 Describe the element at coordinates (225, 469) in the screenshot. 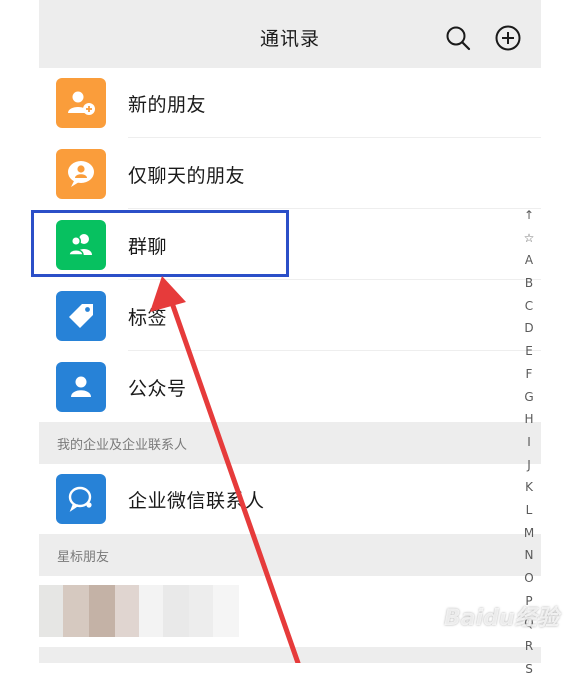

I see `annotation-arrow` at that location.